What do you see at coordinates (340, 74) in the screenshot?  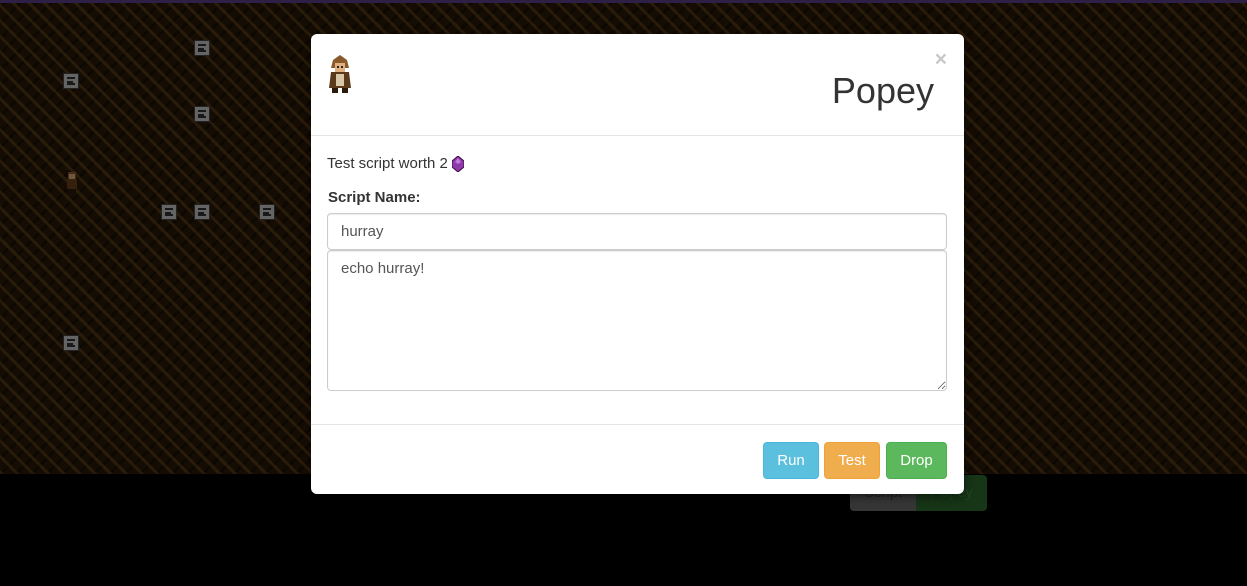 I see `player-avatar-icon` at bounding box center [340, 74].